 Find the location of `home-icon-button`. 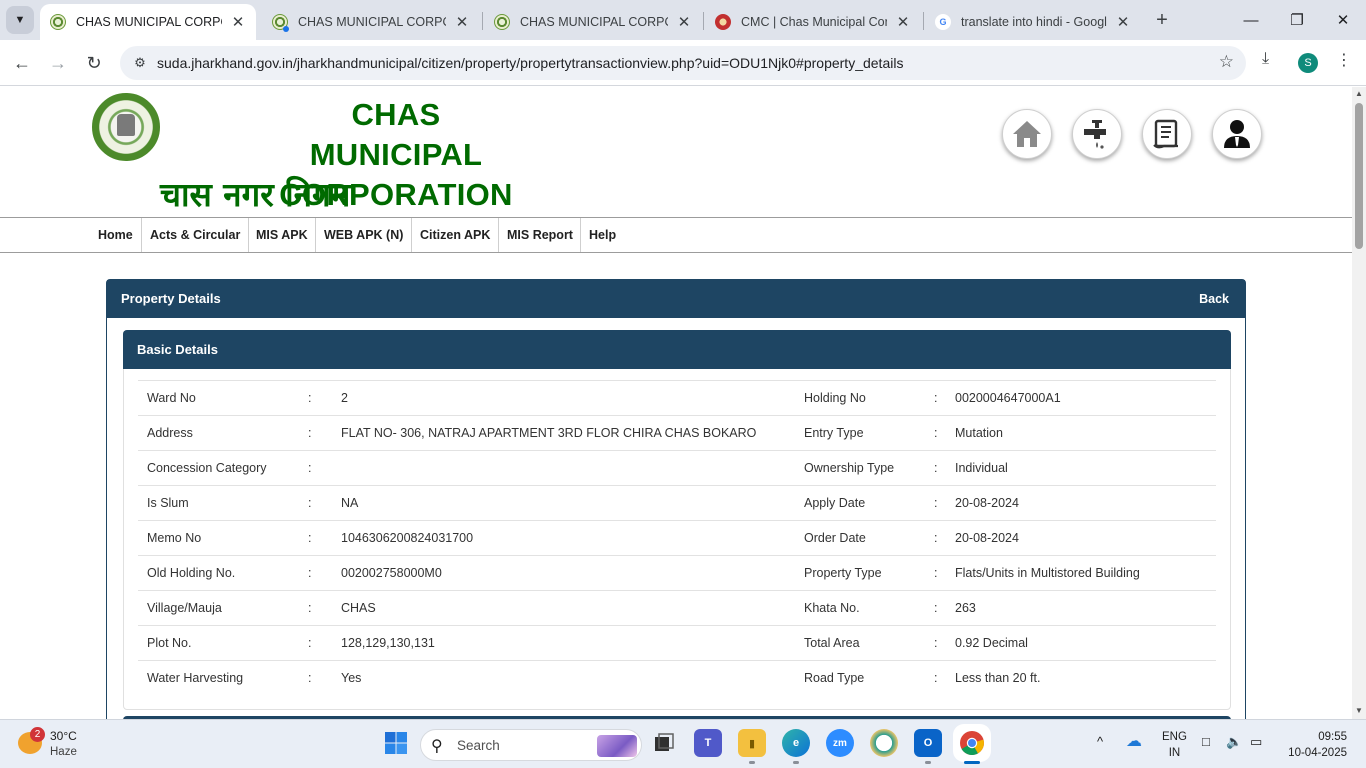

home-icon-button is located at coordinates (1027, 134).